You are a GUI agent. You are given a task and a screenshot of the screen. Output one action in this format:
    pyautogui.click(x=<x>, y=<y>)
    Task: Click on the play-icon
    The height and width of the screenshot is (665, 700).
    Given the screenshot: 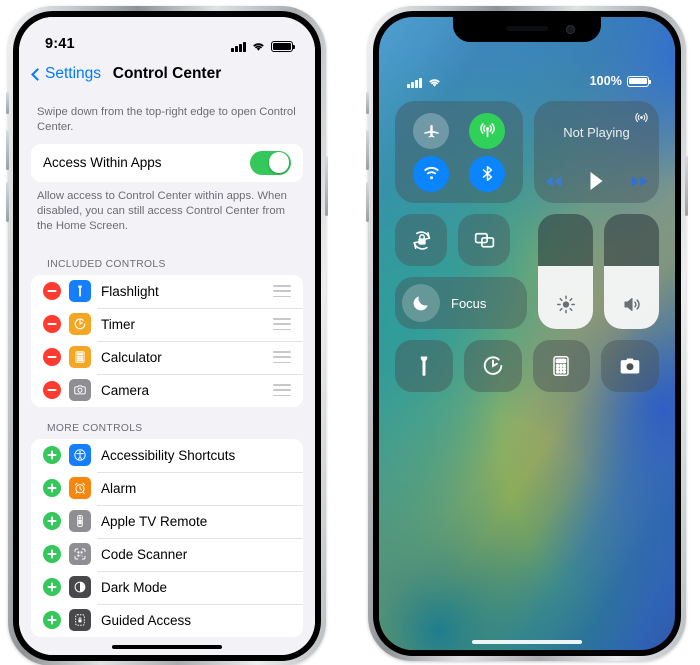 What is the action you would take?
    pyautogui.click(x=596, y=181)
    